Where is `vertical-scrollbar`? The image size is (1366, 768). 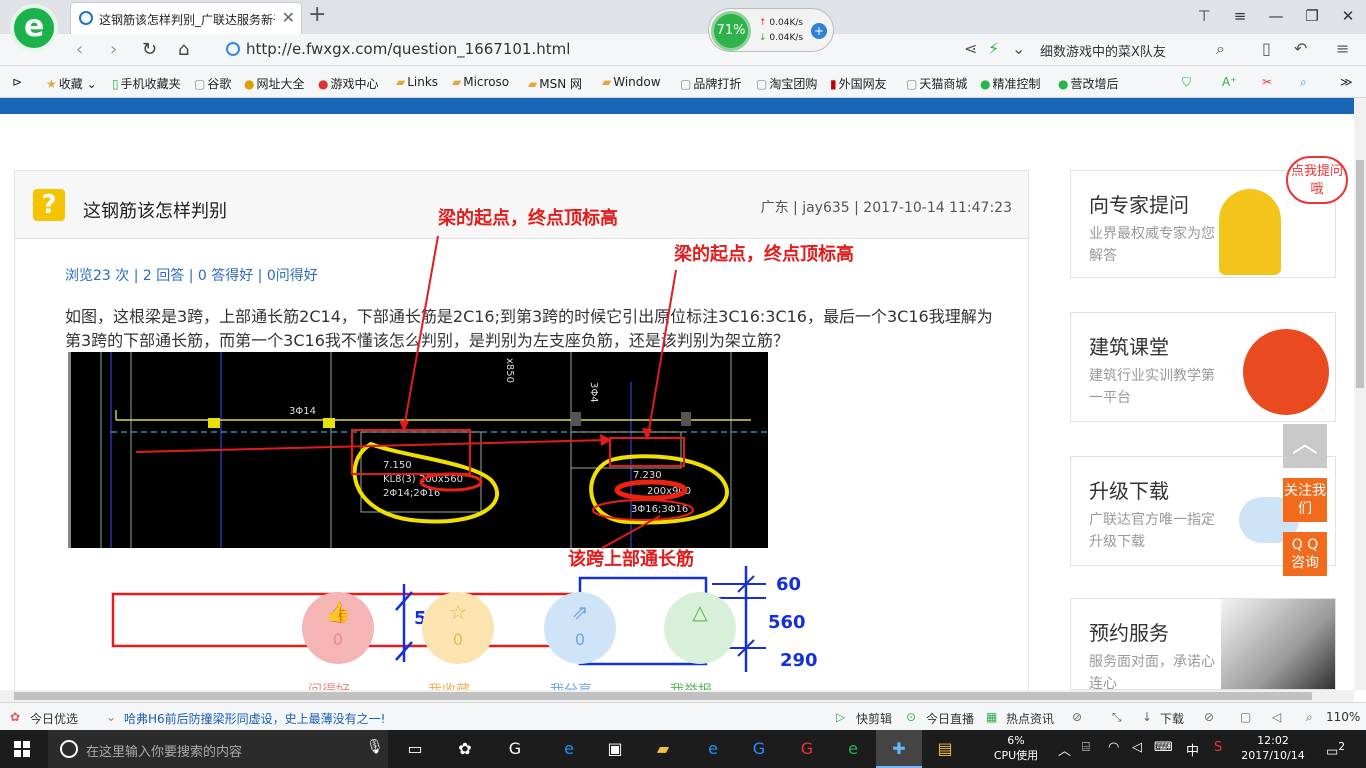 vertical-scrollbar is located at coordinates (1360, 394).